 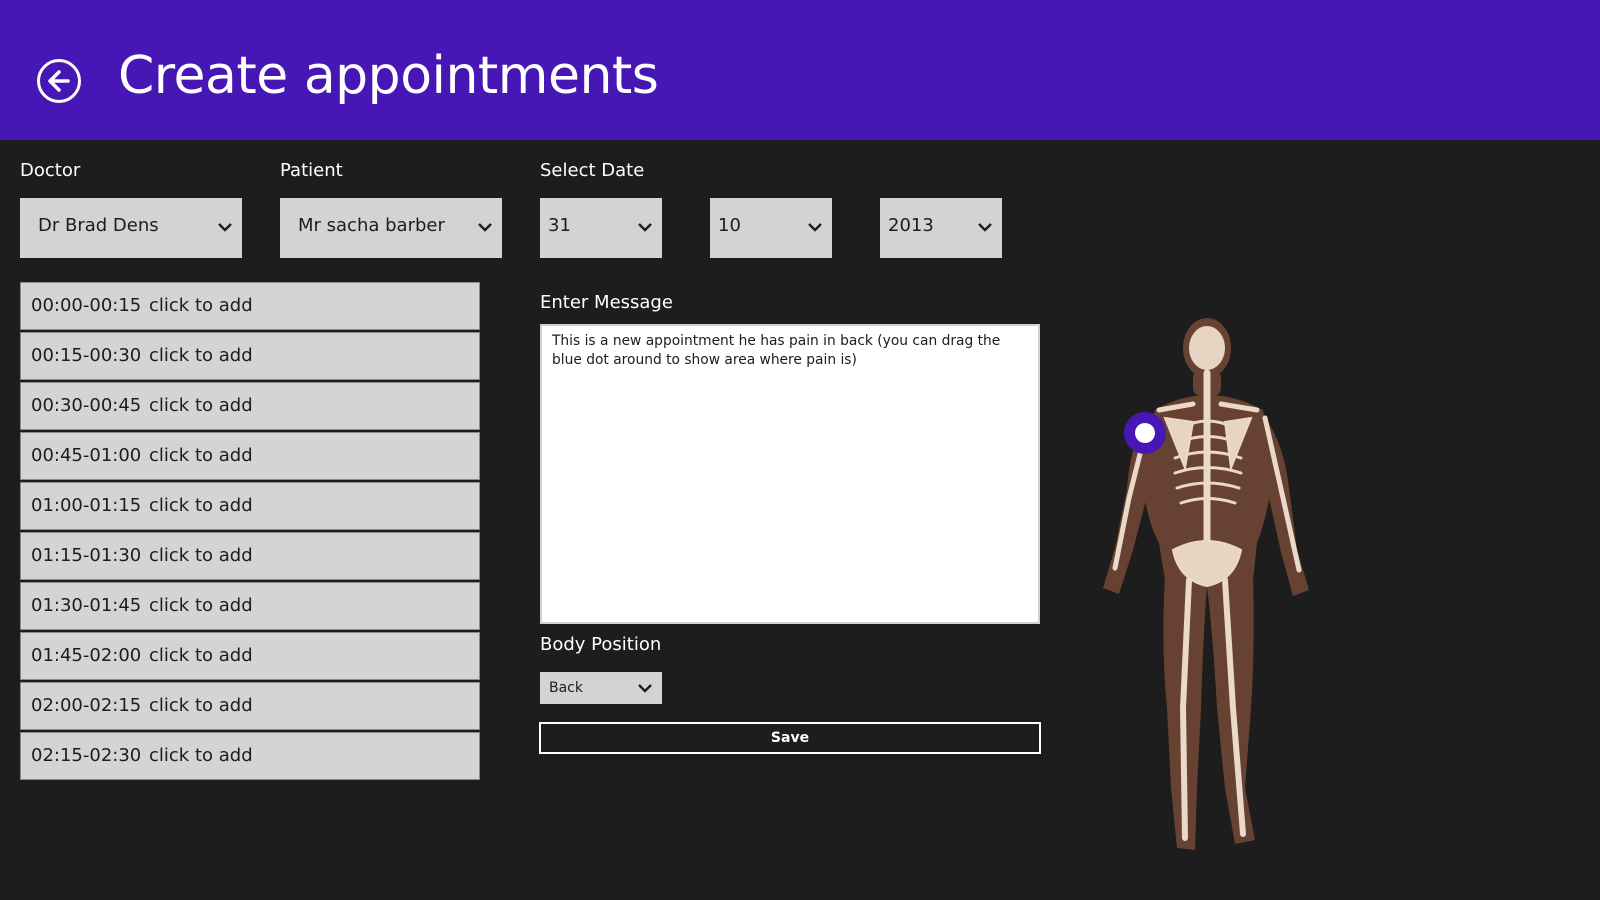 I want to click on slot-time: 00:30-00:45, so click(x=86, y=405).